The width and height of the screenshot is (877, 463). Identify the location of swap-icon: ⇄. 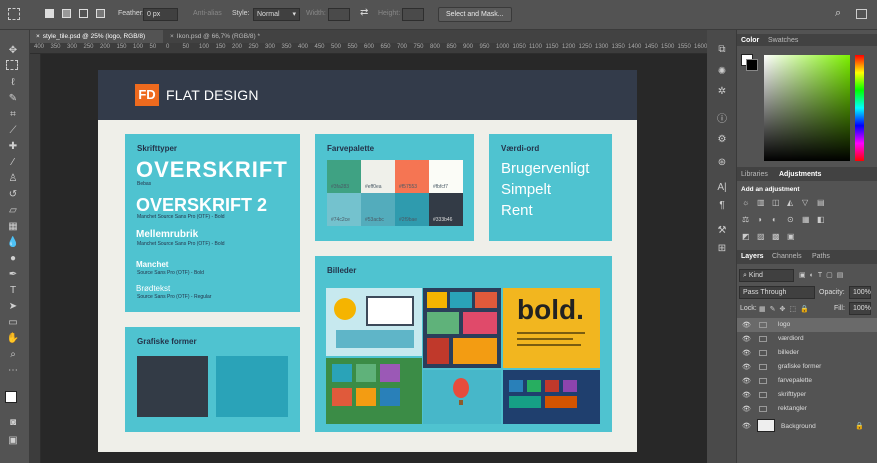
(364, 12).